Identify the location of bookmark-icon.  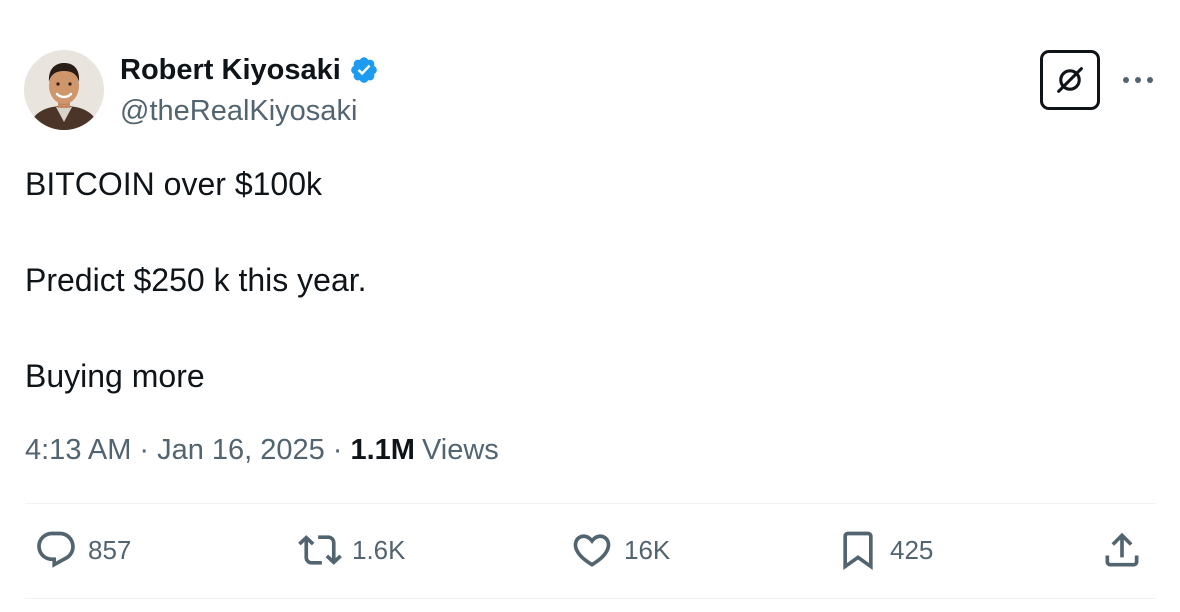
(858, 551).